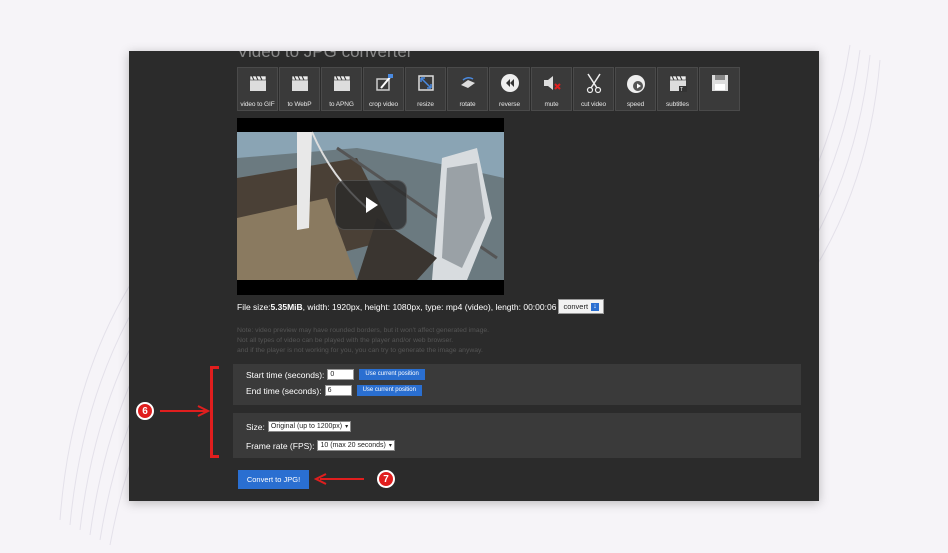 The image size is (948, 553). I want to click on tool-rotate: rotate, so click(467, 89).